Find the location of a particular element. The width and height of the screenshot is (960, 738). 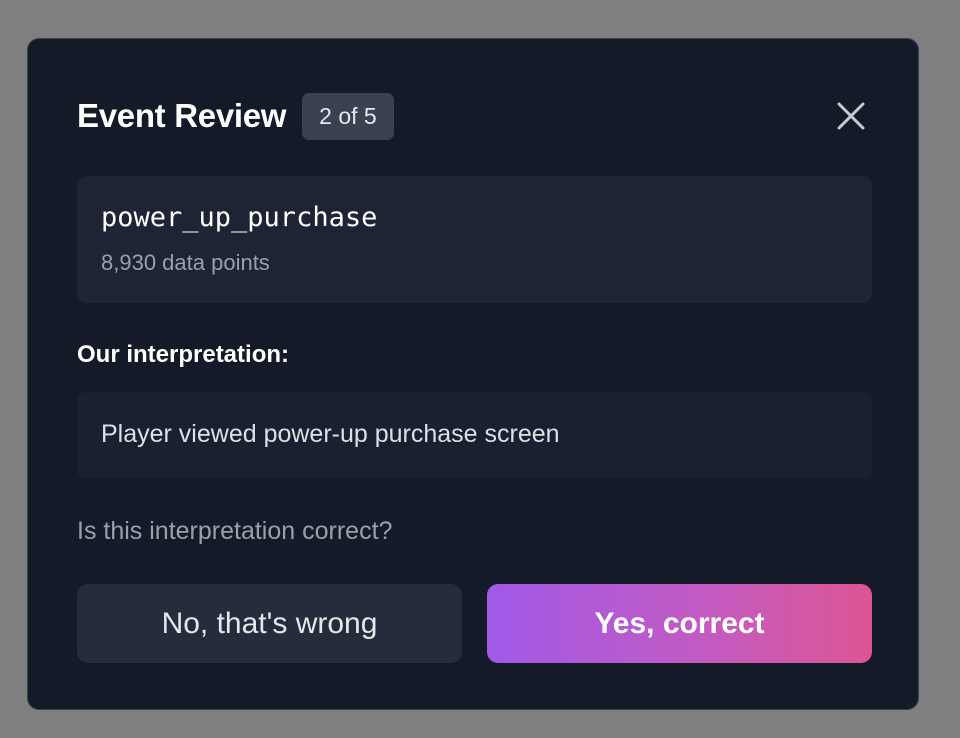

event-card: power_up_purchase 8,930 data points is located at coordinates (474, 239).